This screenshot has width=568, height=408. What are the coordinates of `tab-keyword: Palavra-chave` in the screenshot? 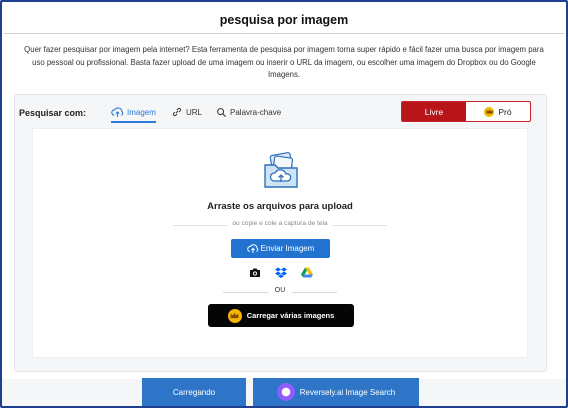 It's located at (248, 112).